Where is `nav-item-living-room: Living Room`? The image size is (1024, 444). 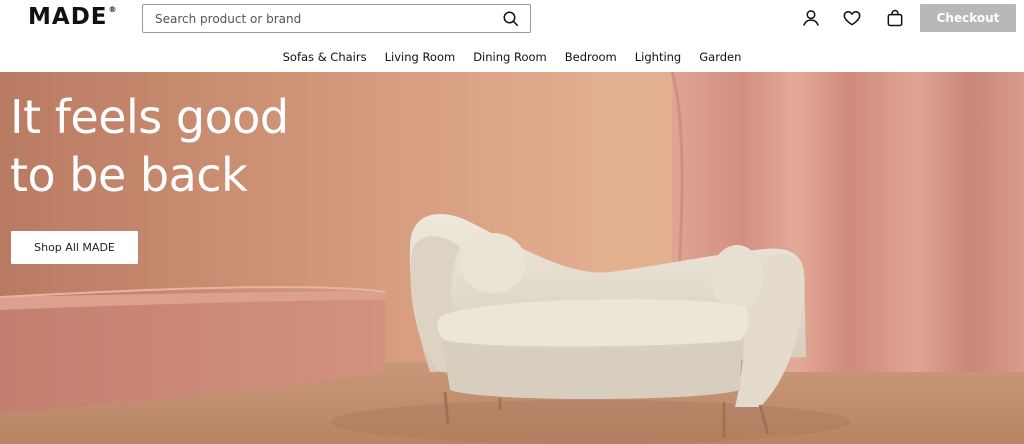 nav-item-living-room: Living Room is located at coordinates (420, 59).